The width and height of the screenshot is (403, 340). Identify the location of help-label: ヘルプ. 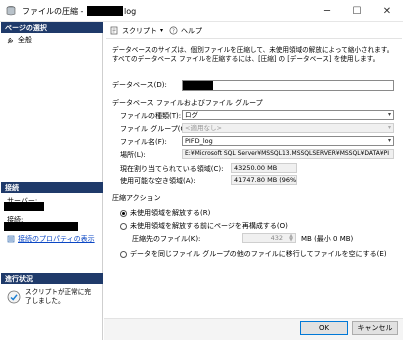
(192, 30).